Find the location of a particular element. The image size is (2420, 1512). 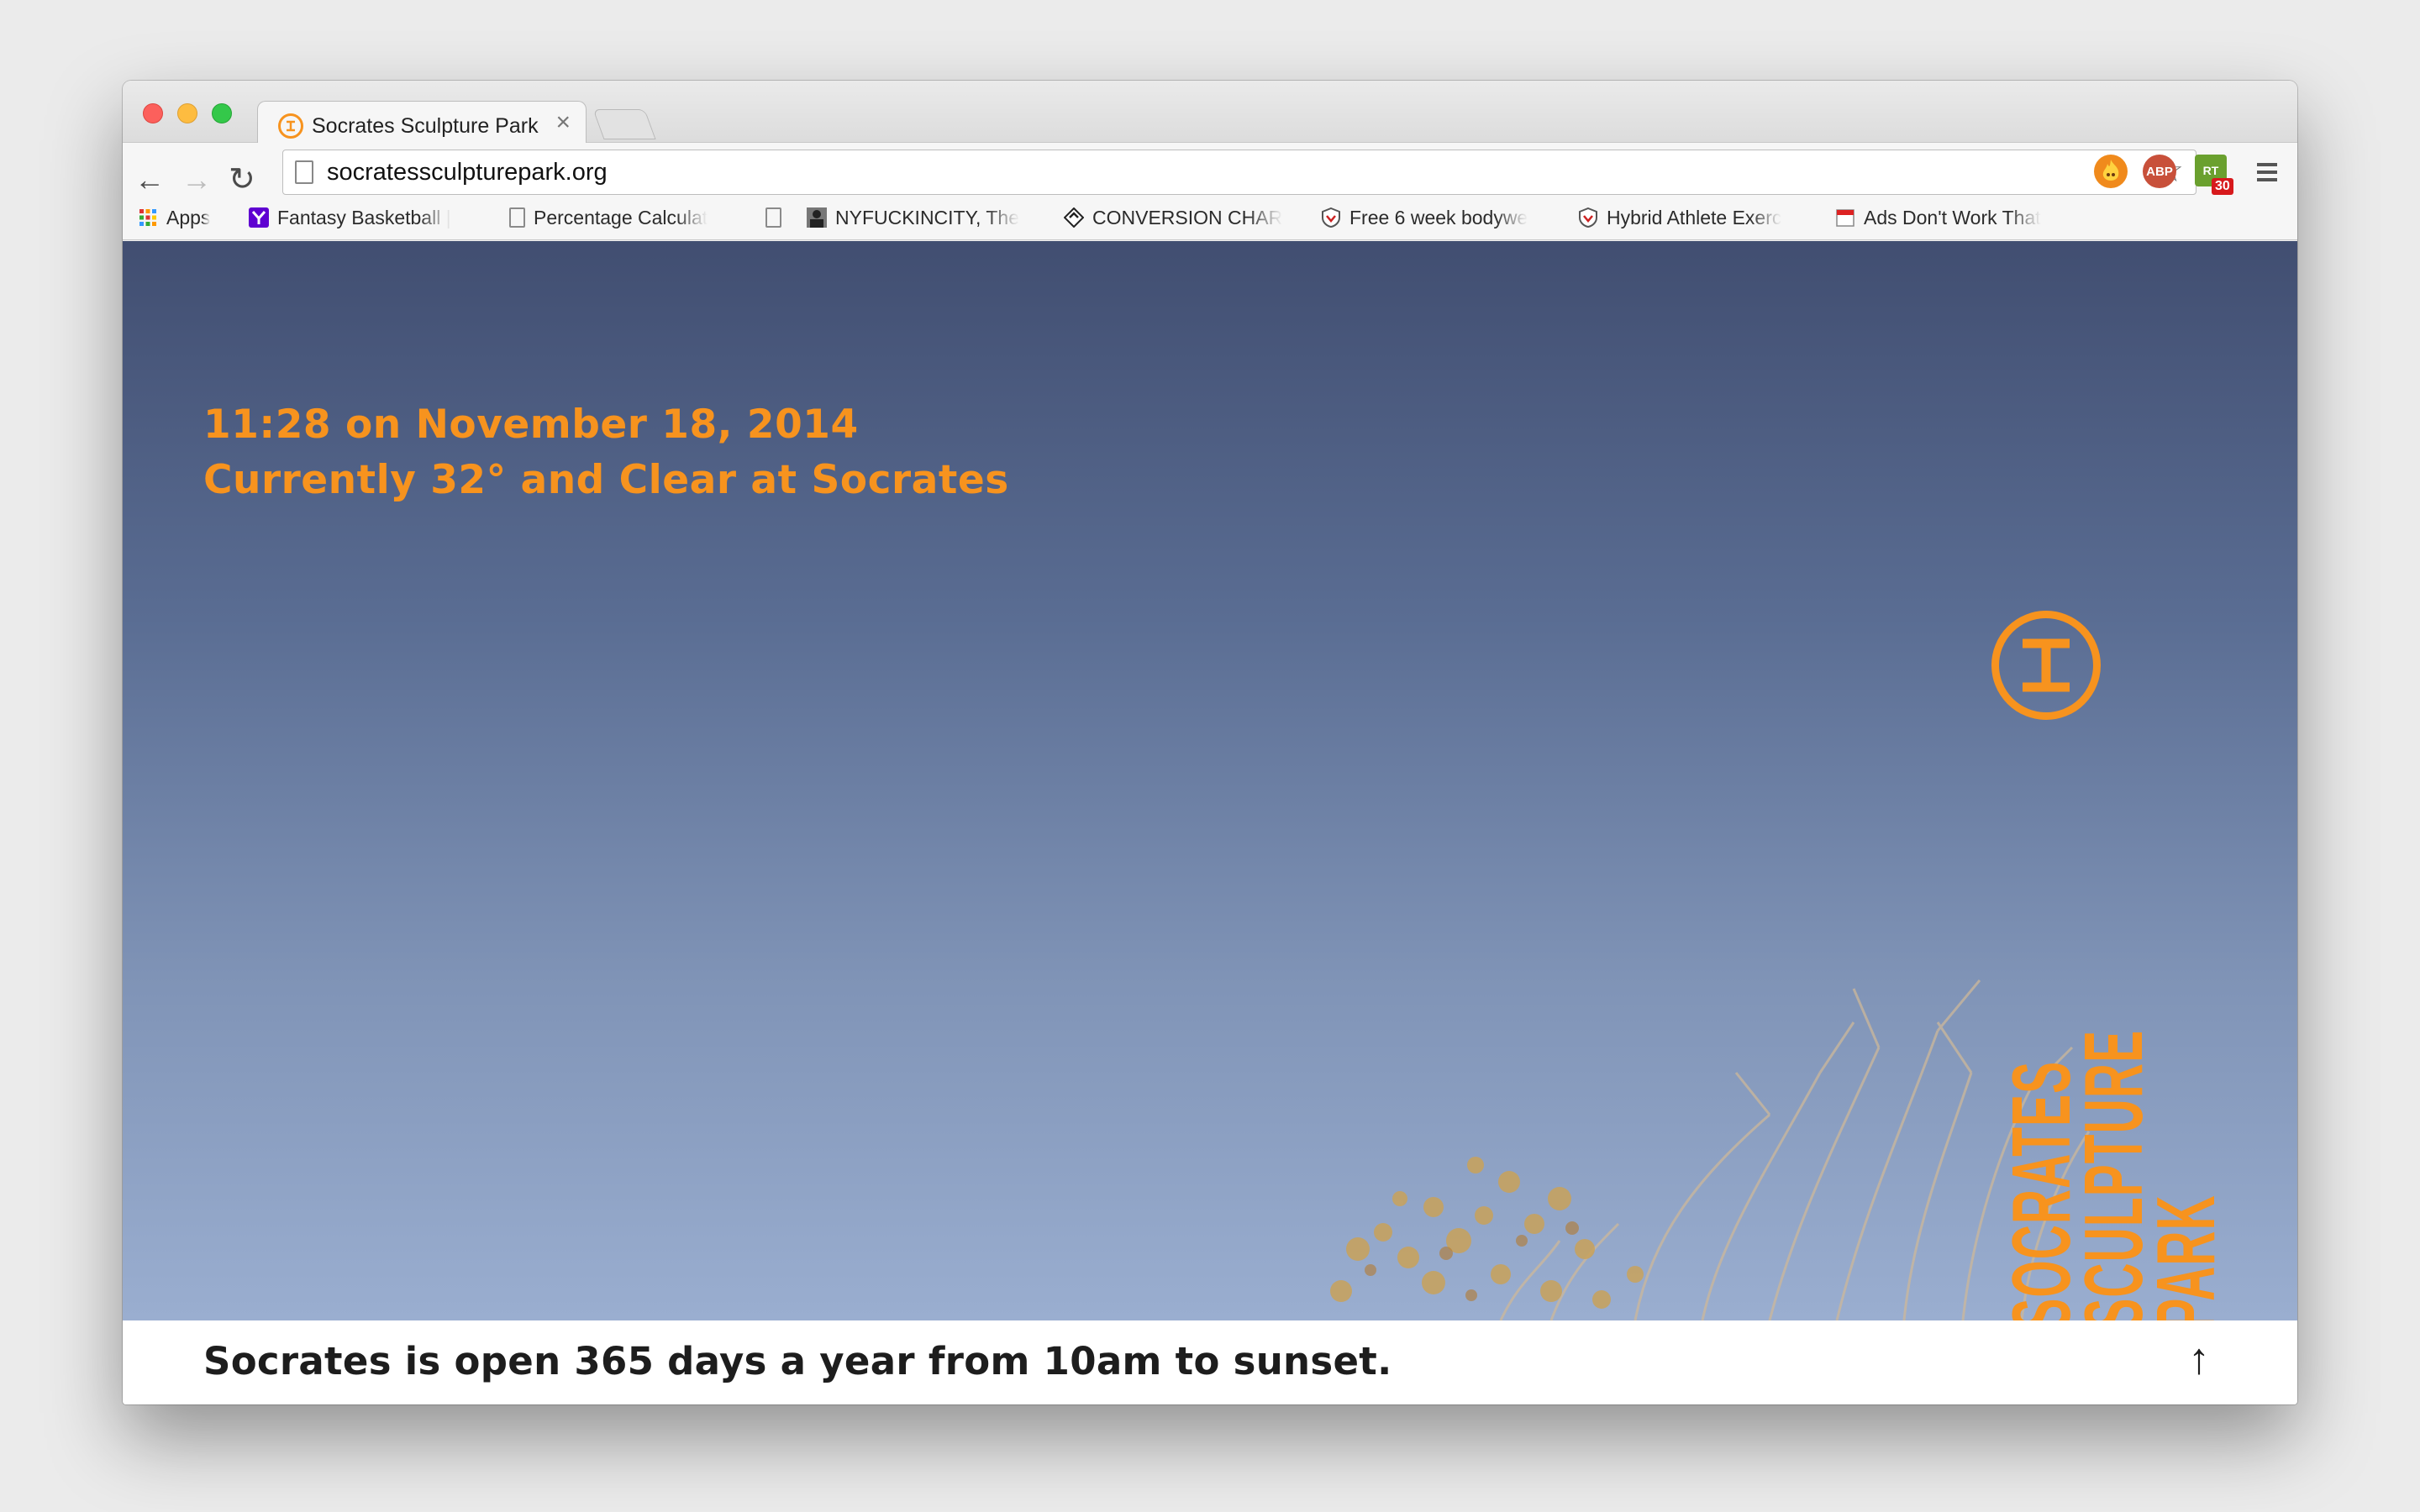

bookmark-label: Free 6 week bodywe is located at coordinates (1438, 217).